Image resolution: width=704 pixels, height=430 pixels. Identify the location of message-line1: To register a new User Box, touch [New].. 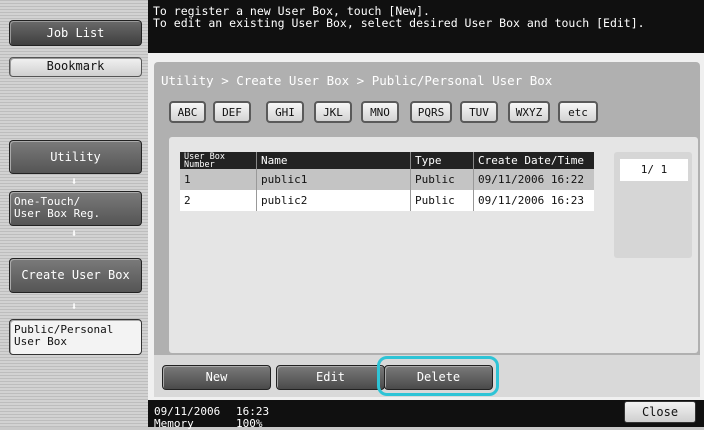
(291, 11).